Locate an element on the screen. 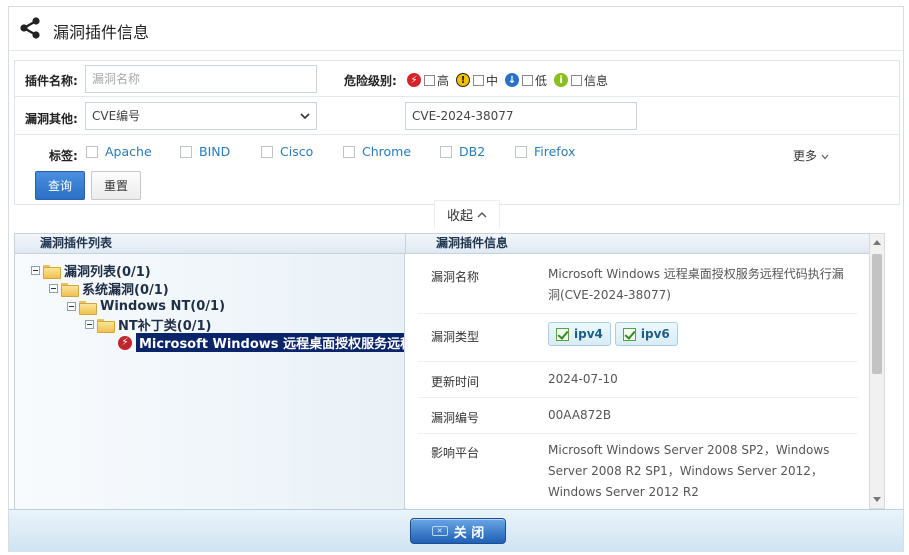  tag-bind: BIND is located at coordinates (204, 151).